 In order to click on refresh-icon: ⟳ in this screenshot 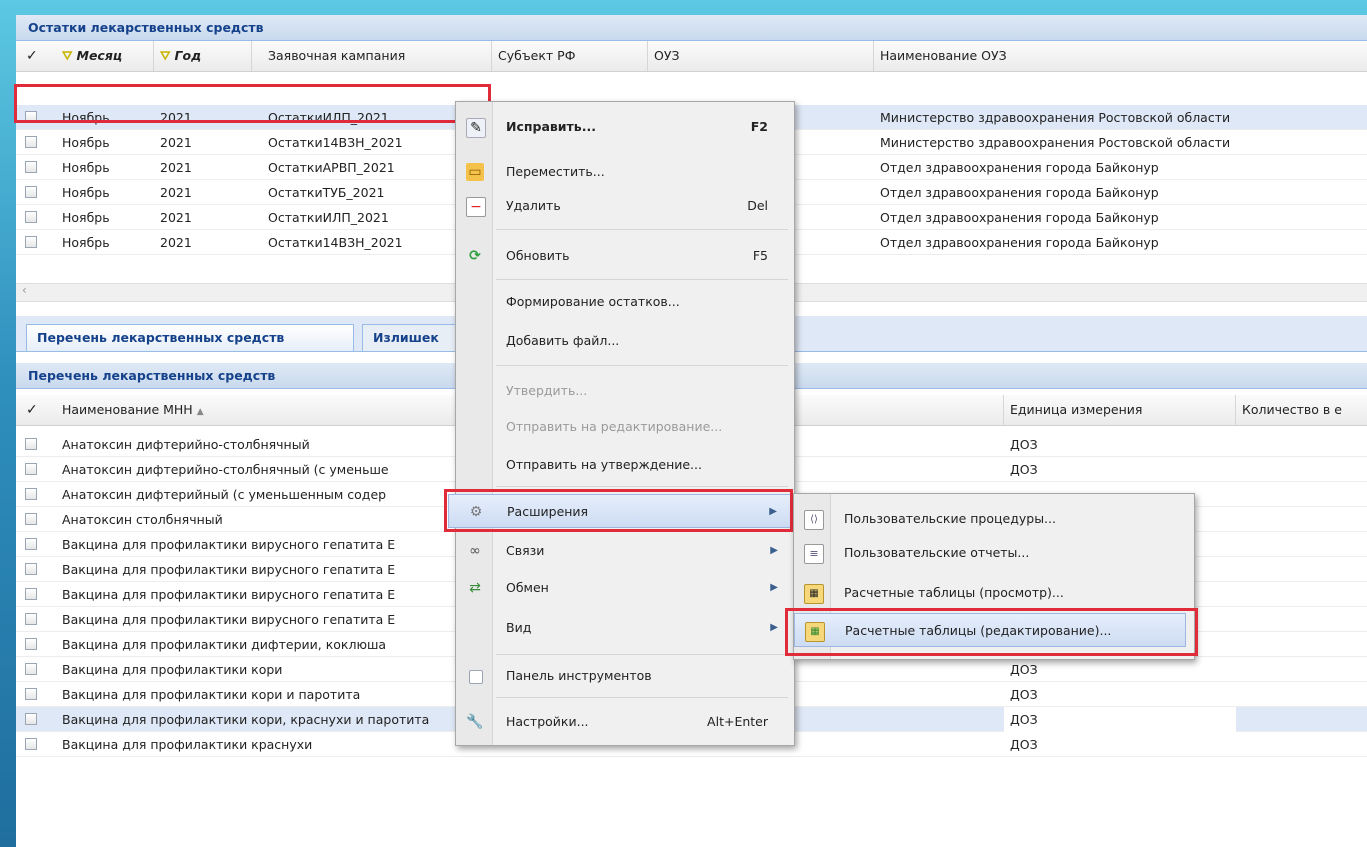, I will do `click(475, 256)`.